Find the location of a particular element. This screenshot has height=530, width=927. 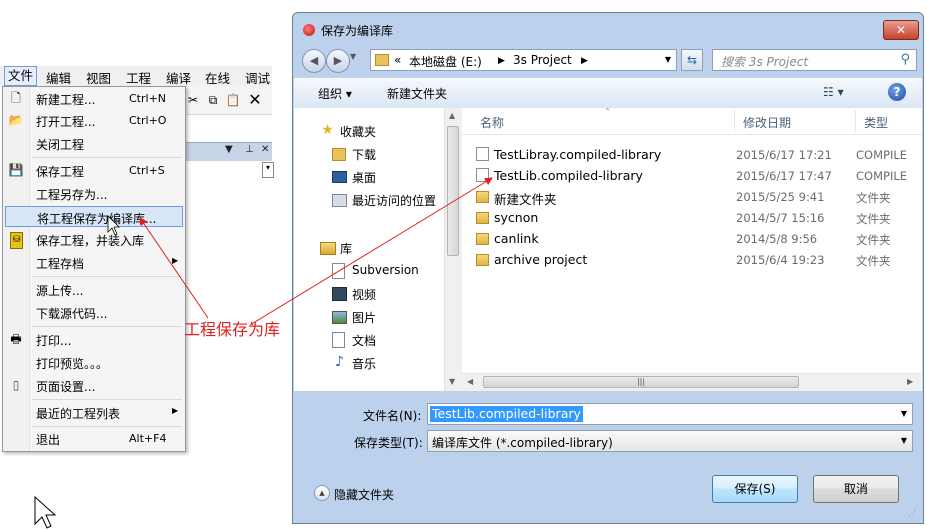

menu-debug: 调试 is located at coordinates (257, 77).